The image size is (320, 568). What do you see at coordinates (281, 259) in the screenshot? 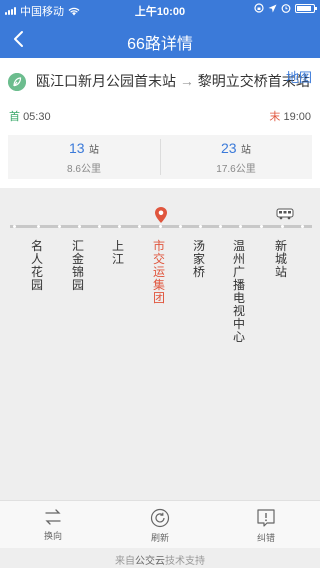
I see `station-label: 新城站` at bounding box center [281, 259].